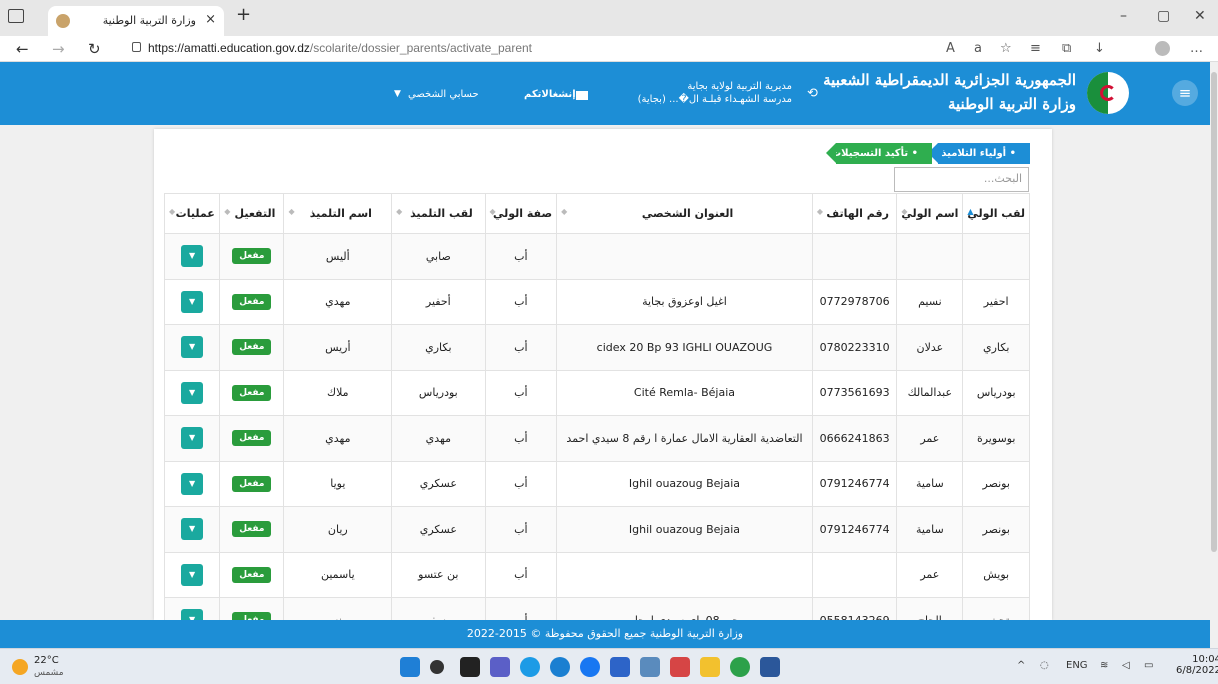  I want to click on maximize-button: ▢, so click(1163, 16).